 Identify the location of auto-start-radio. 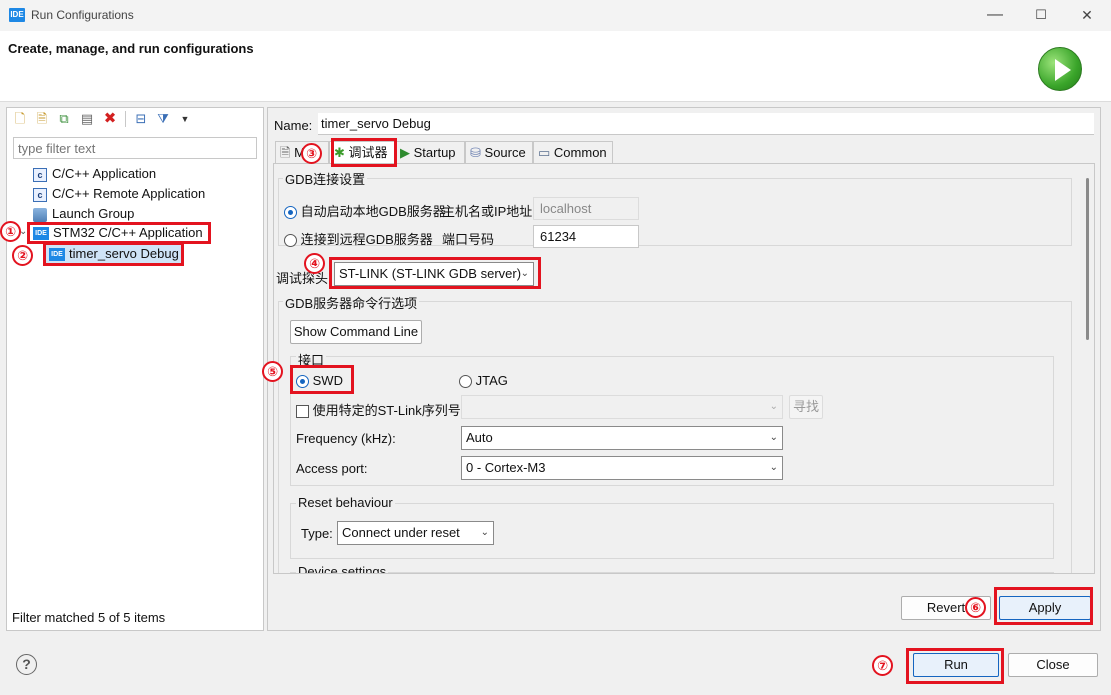
(290, 213).